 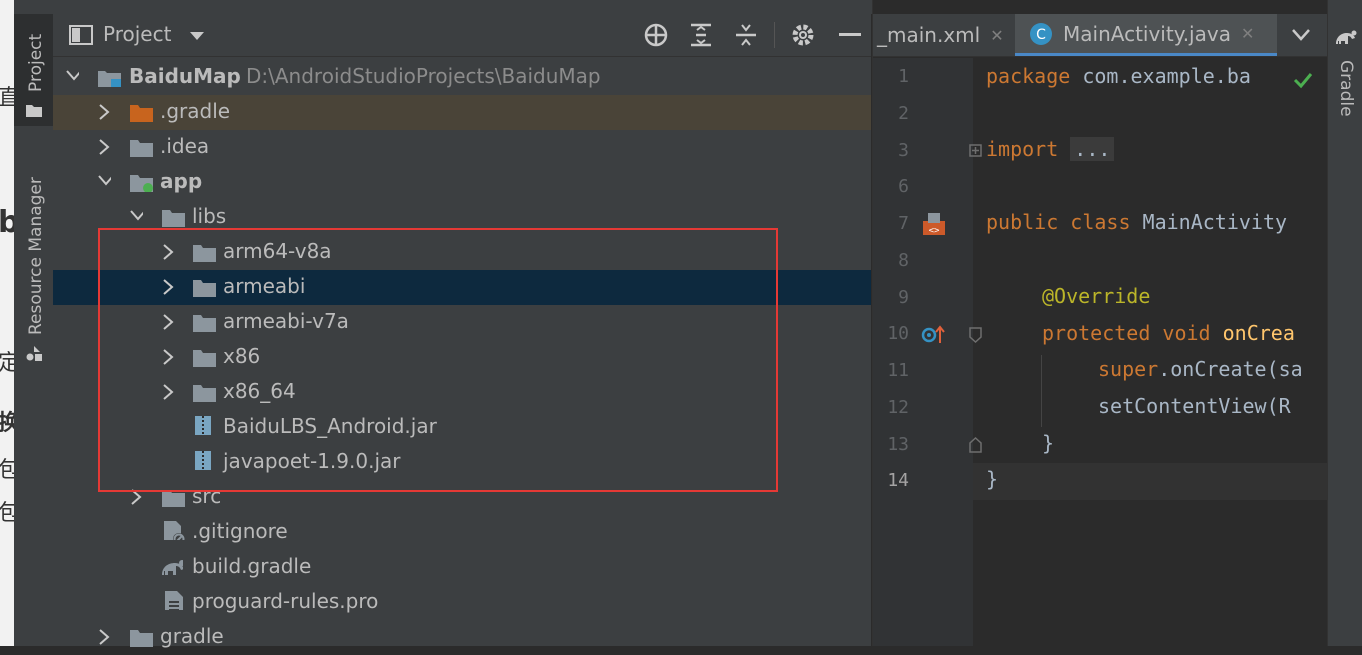 What do you see at coordinates (7, 98) in the screenshot?
I see `page-glyph: 直` at bounding box center [7, 98].